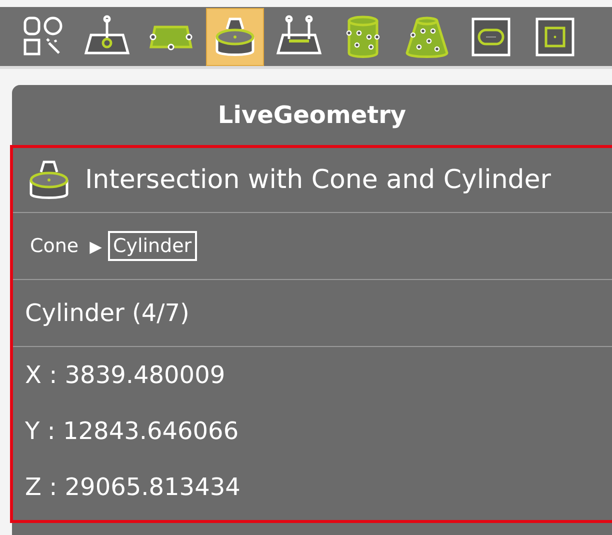  I want to click on heading: Intersection with Cone and Cylinder, so click(318, 180).